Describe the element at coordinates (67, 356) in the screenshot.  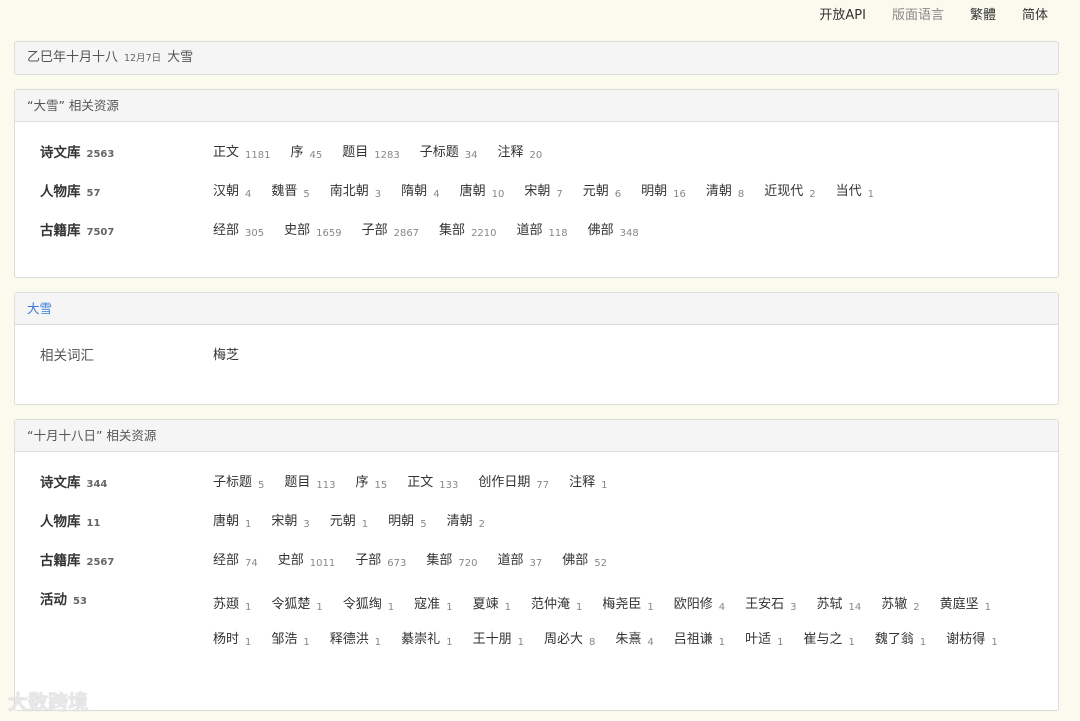
I see `related-words-label: 相关词汇` at that location.